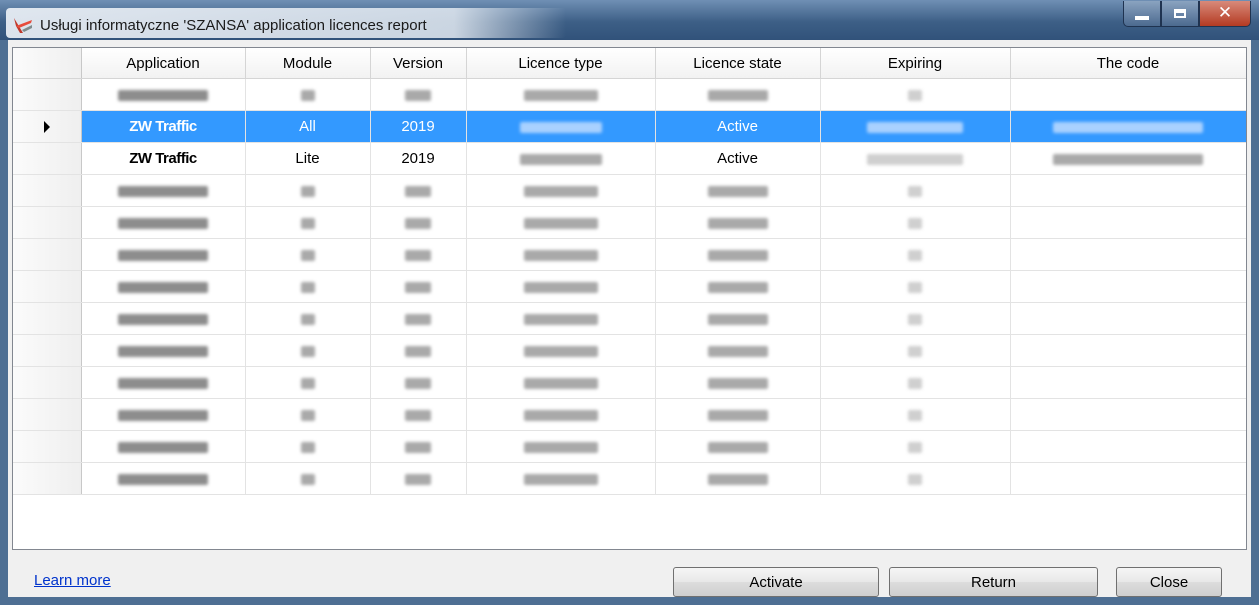 This screenshot has width=1259, height=605. I want to click on close-window-button: ✕, so click(1225, 14).